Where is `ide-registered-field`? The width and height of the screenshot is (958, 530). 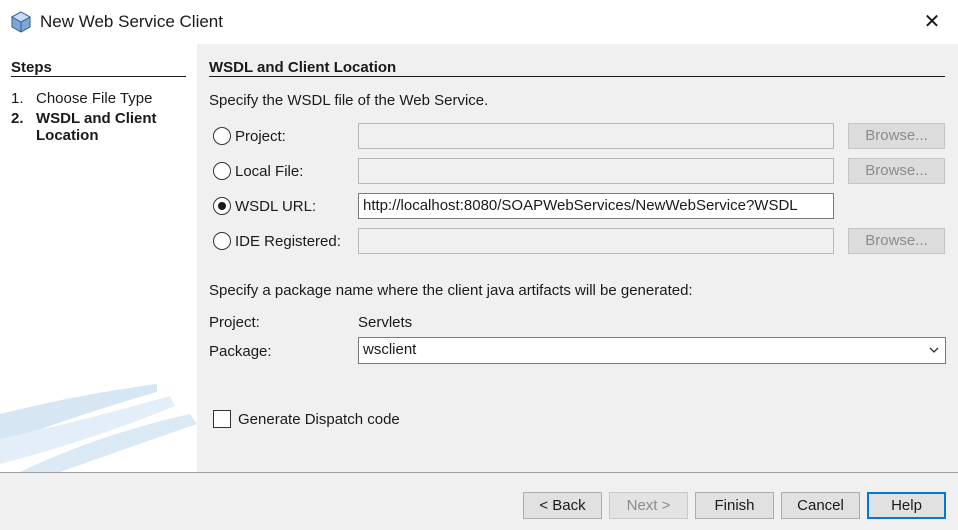
ide-registered-field is located at coordinates (596, 241).